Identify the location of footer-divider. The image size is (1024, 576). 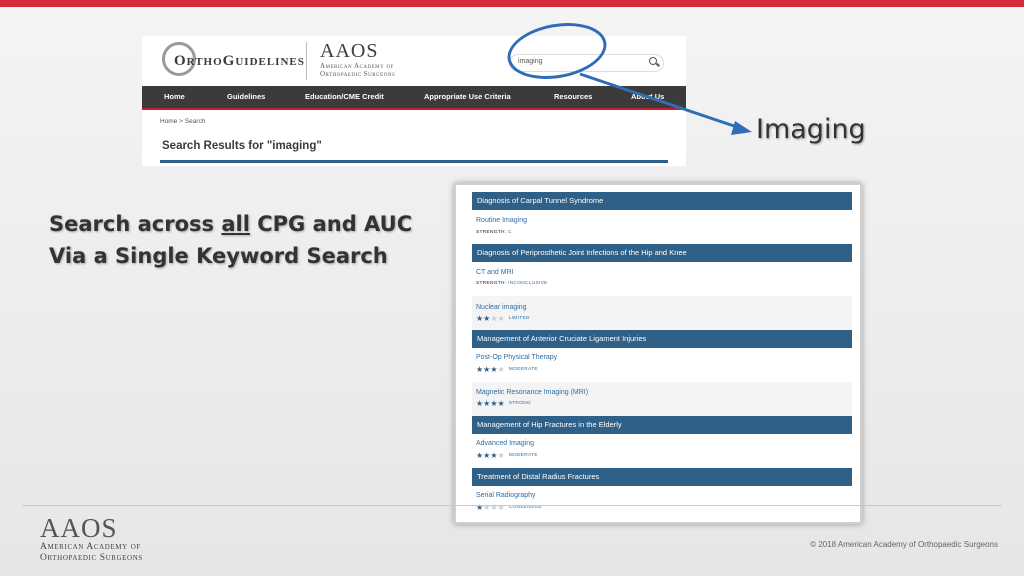
(512, 505).